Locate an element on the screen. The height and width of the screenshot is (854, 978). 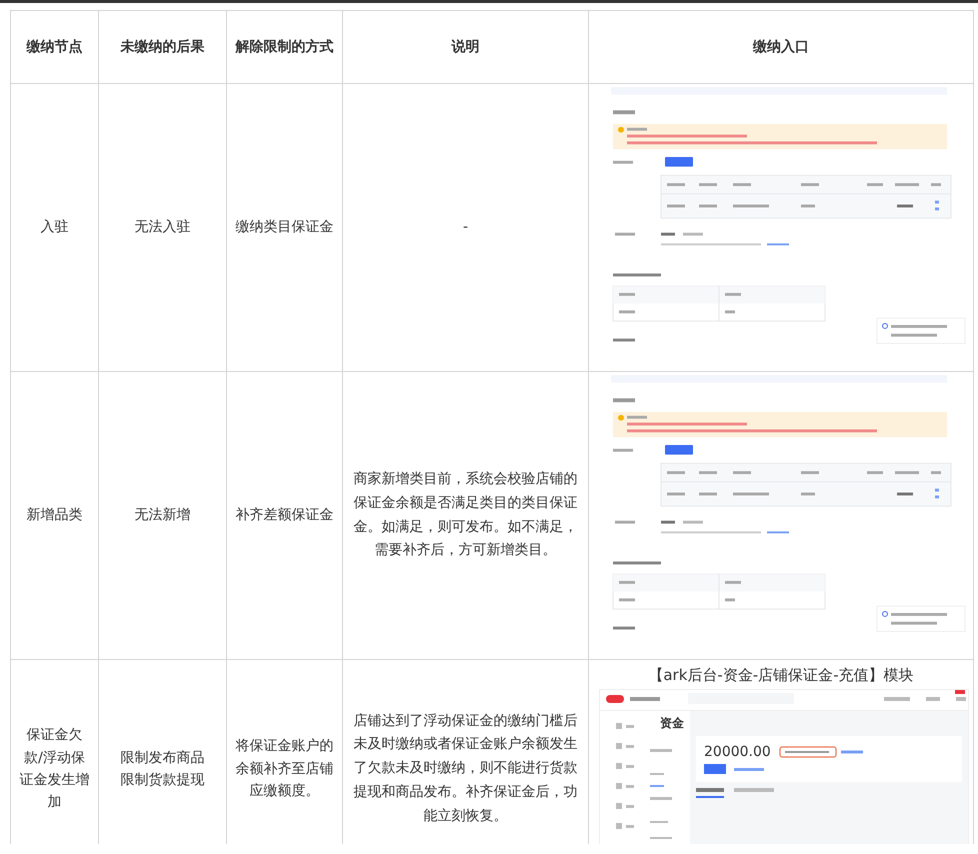
table-cell: 新增品类 is located at coordinates (54, 516).